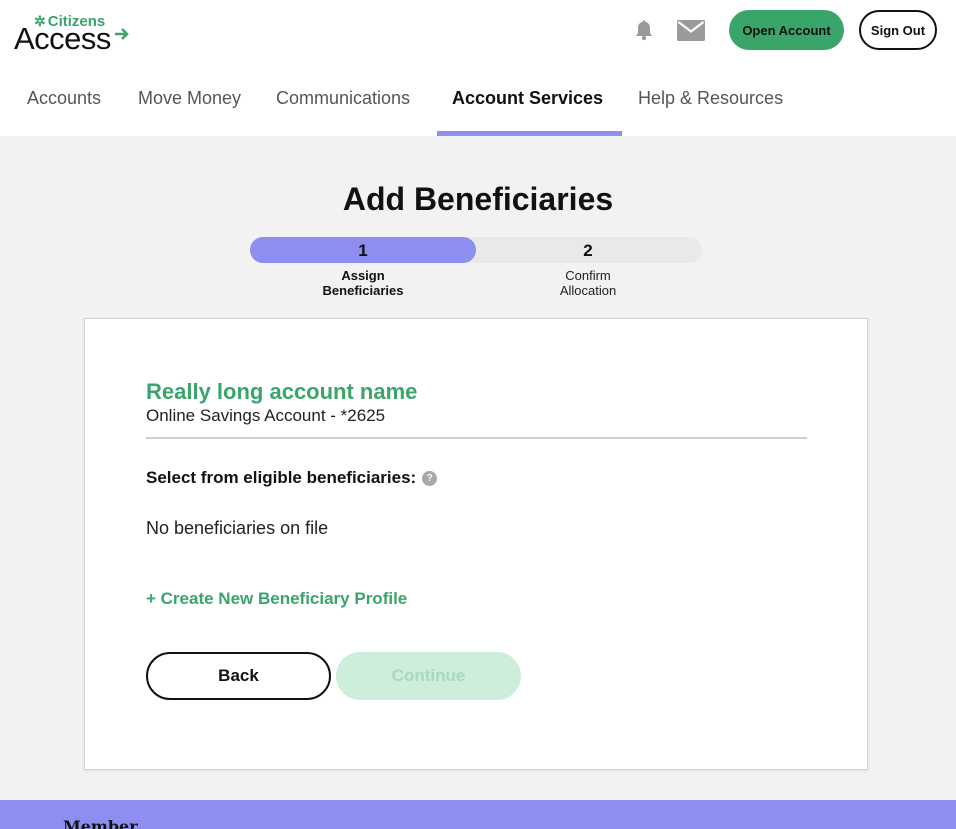  What do you see at coordinates (710, 98) in the screenshot?
I see `nav-item-help-resources: Help & Resources` at bounding box center [710, 98].